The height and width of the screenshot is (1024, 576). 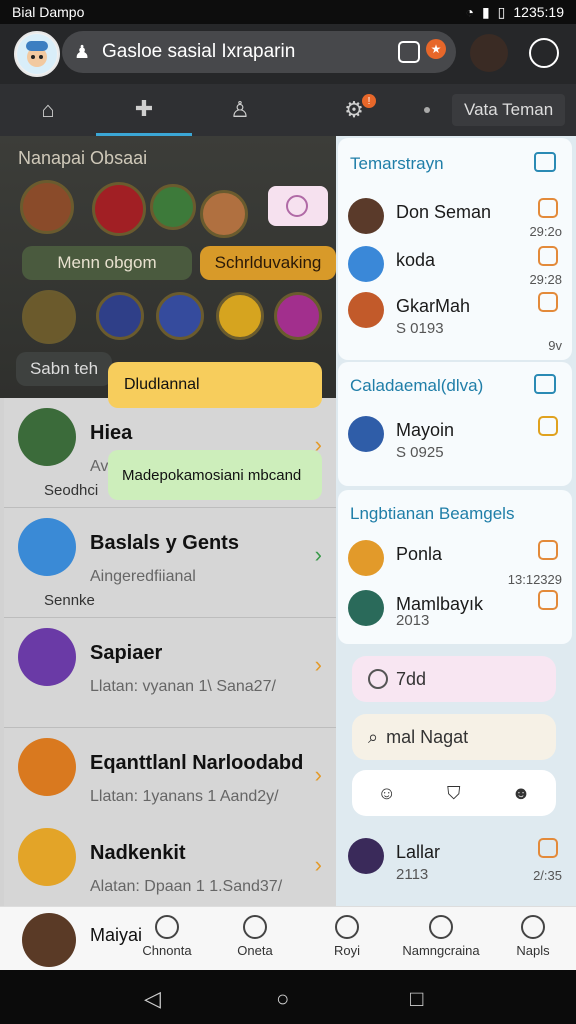 I want to click on chat-bubble-popup, so click(x=298, y=206).